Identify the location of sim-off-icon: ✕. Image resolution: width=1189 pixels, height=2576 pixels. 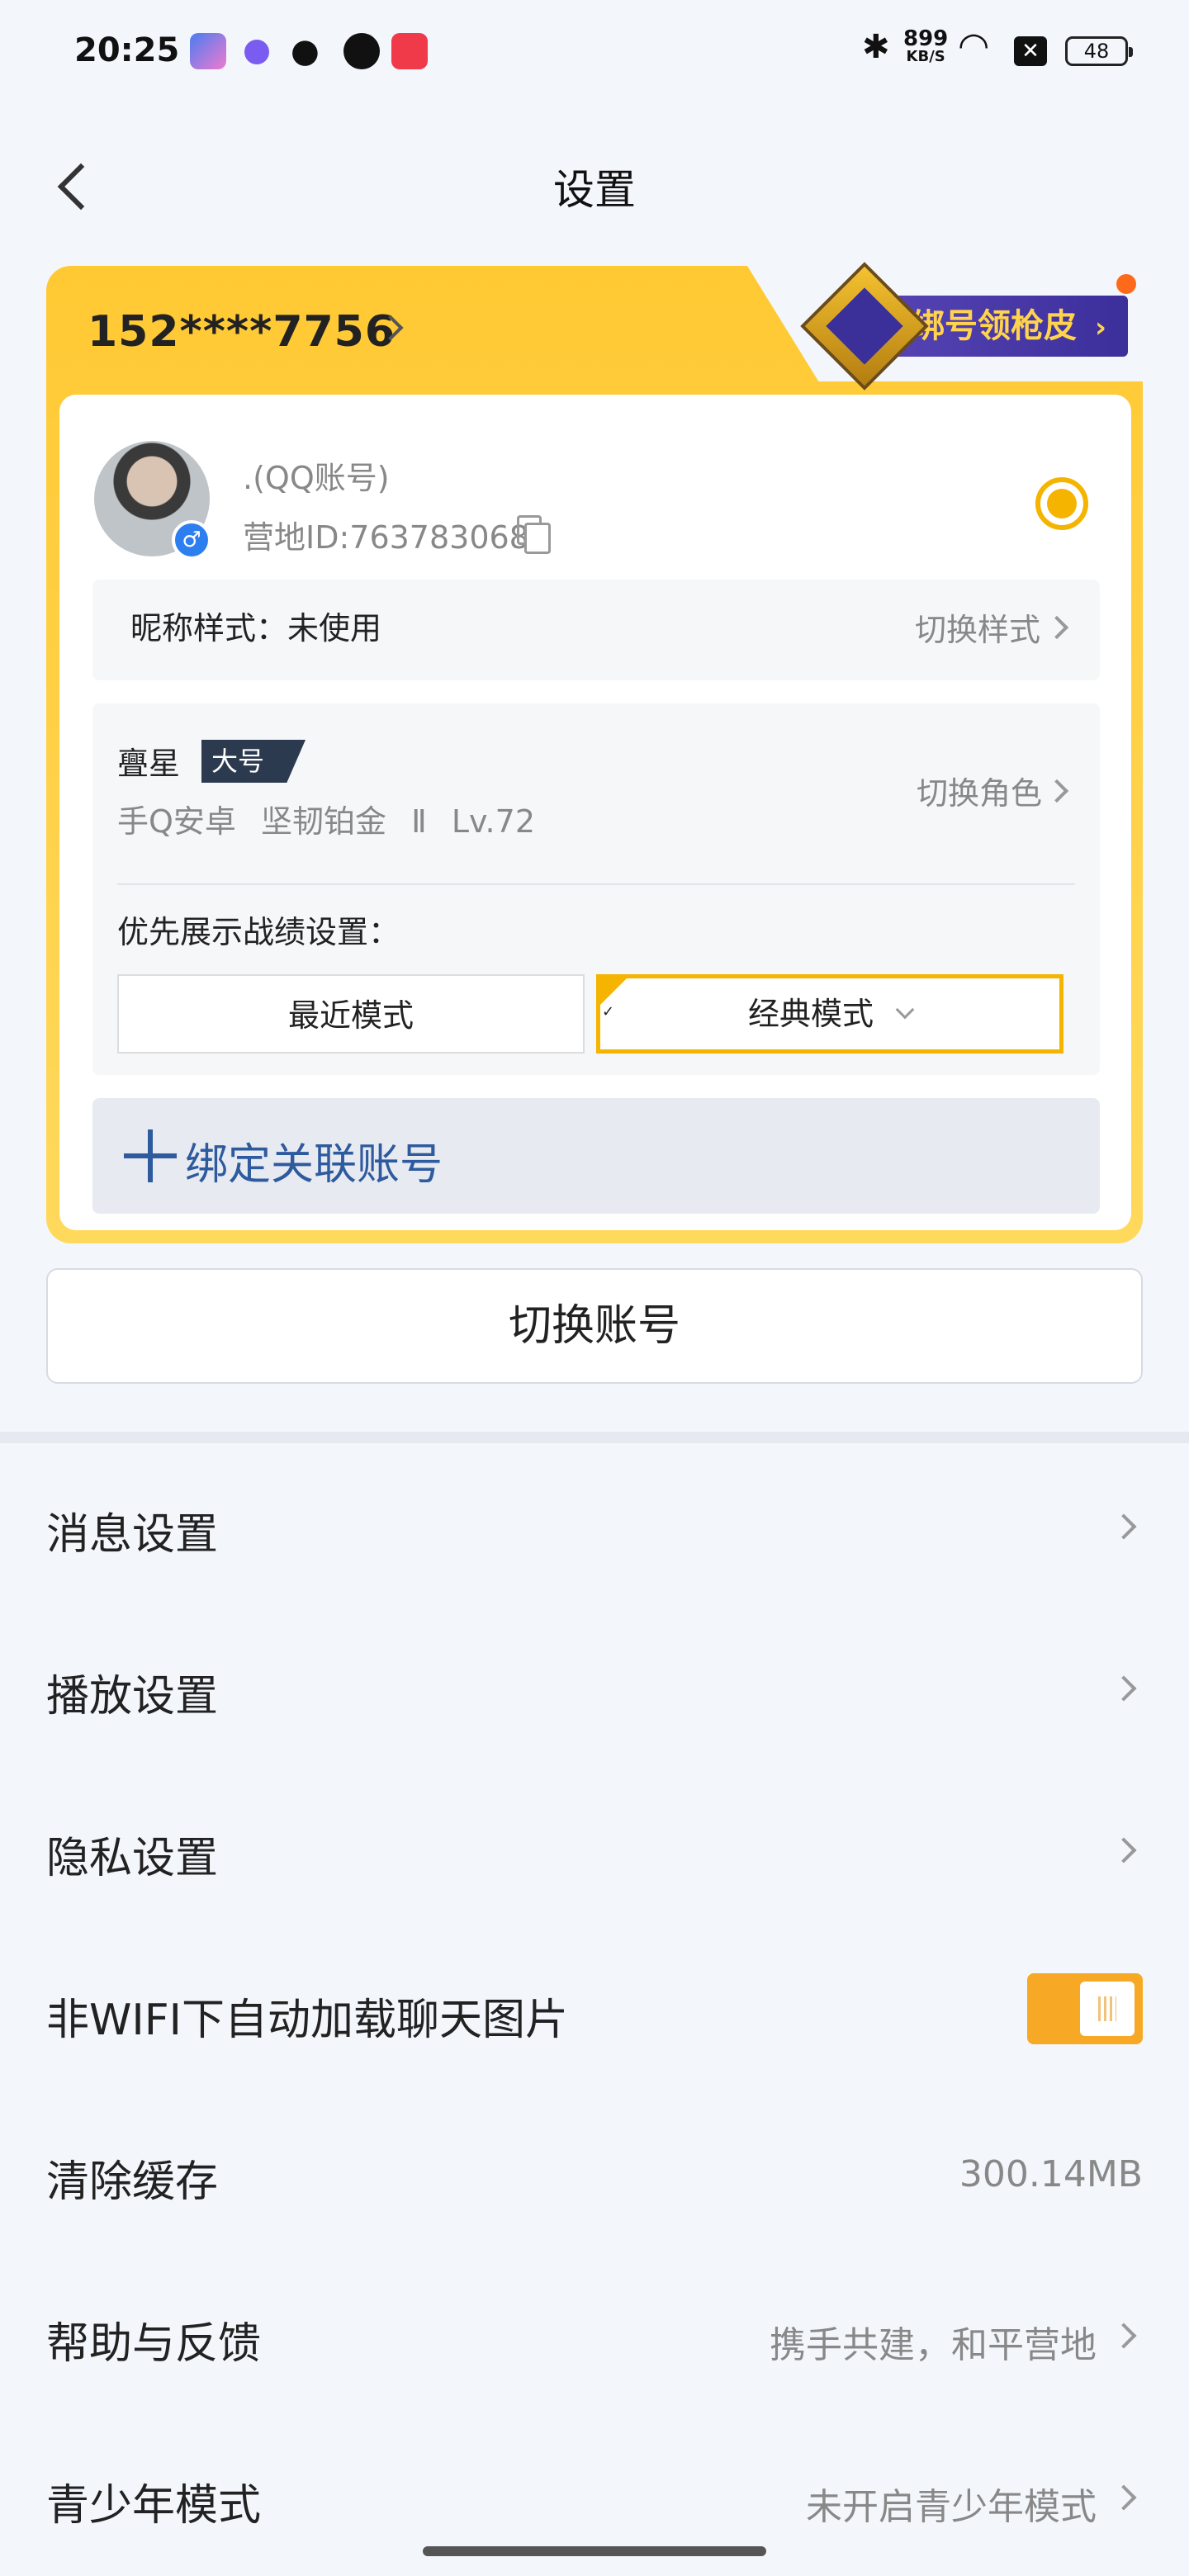
(1030, 51).